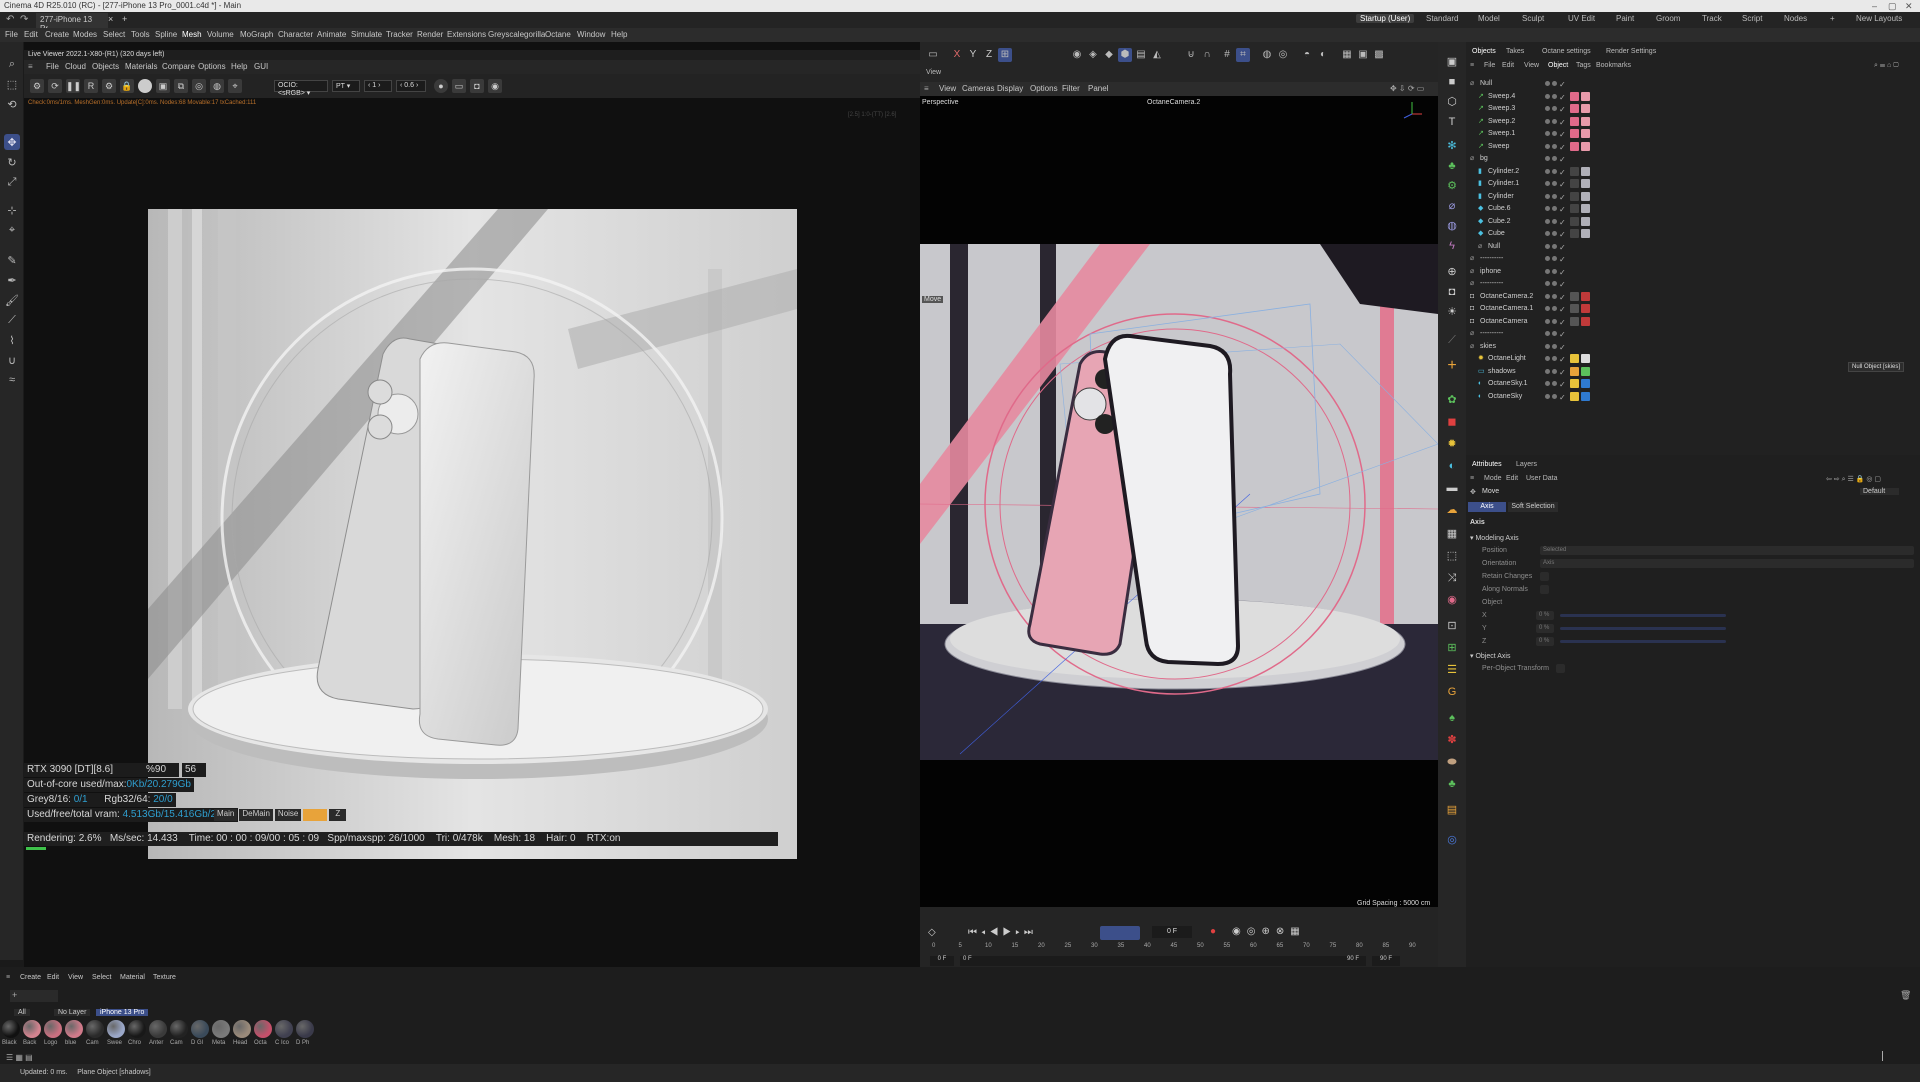 This screenshot has width=1920, height=1082. I want to click on interactive-render-icon: ◐, so click(1323, 55).